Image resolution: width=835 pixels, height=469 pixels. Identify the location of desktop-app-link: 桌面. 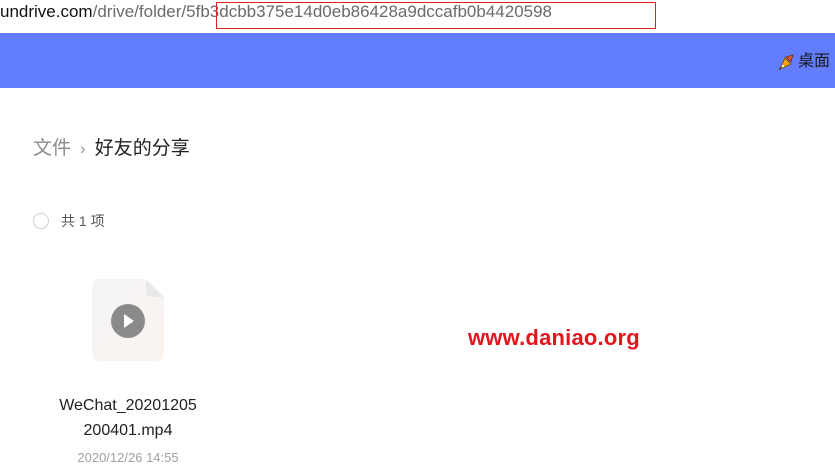
(803, 62).